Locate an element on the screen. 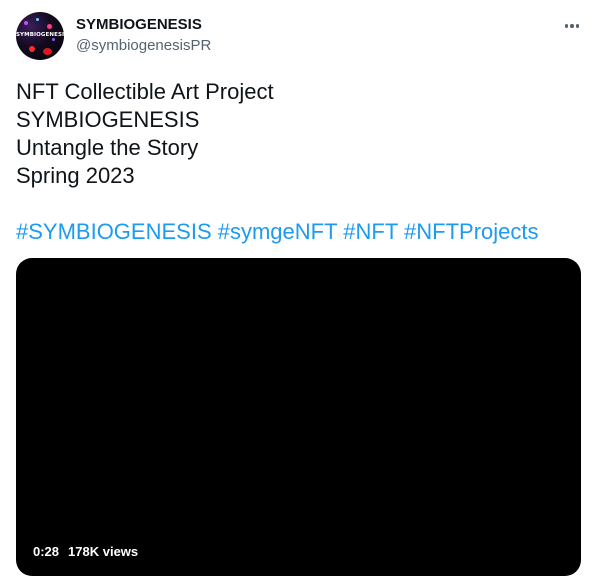 This screenshot has height=583, width=596. avatar: SYMBIOGENESIS is located at coordinates (40, 36).